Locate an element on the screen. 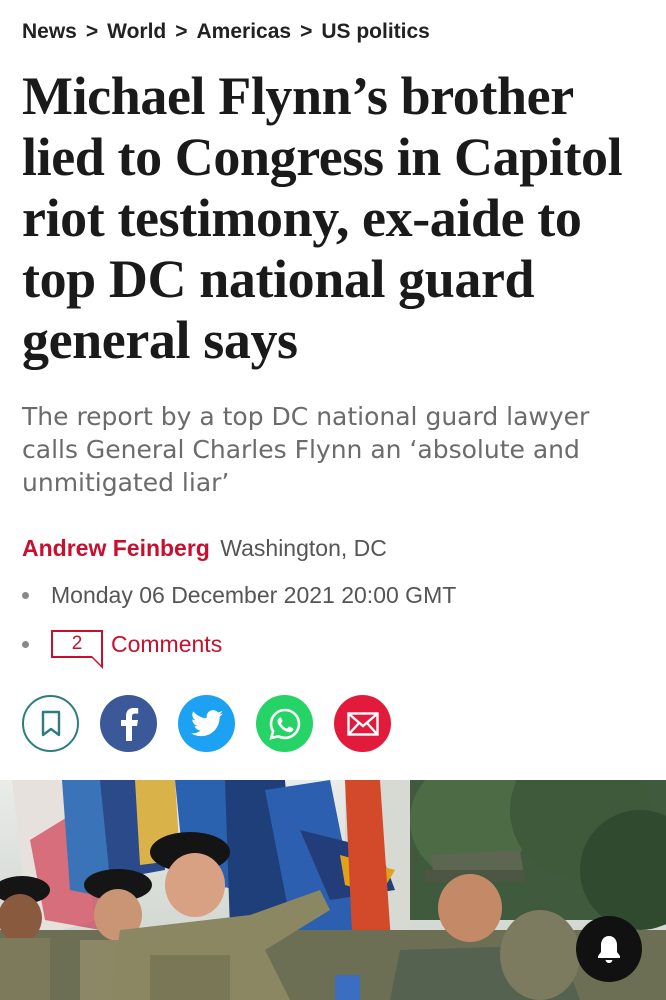 Image resolution: width=666 pixels, height=1000 pixels. bookmark-icon is located at coordinates (50, 723).